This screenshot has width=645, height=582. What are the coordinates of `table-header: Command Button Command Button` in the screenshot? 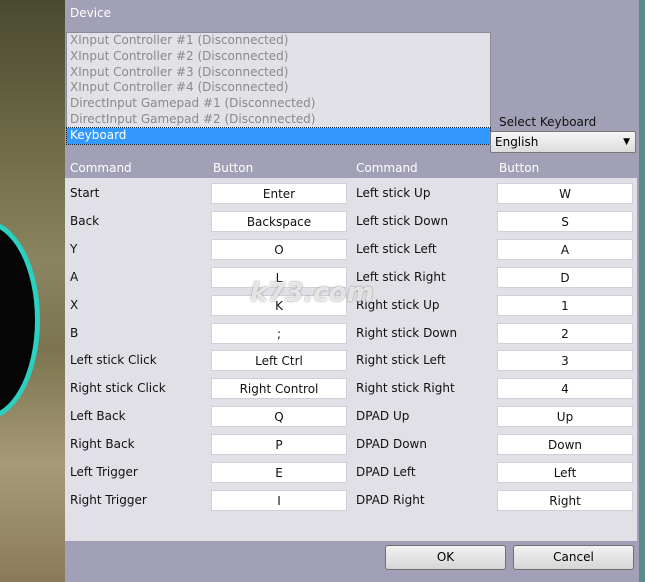 It's located at (351, 169).